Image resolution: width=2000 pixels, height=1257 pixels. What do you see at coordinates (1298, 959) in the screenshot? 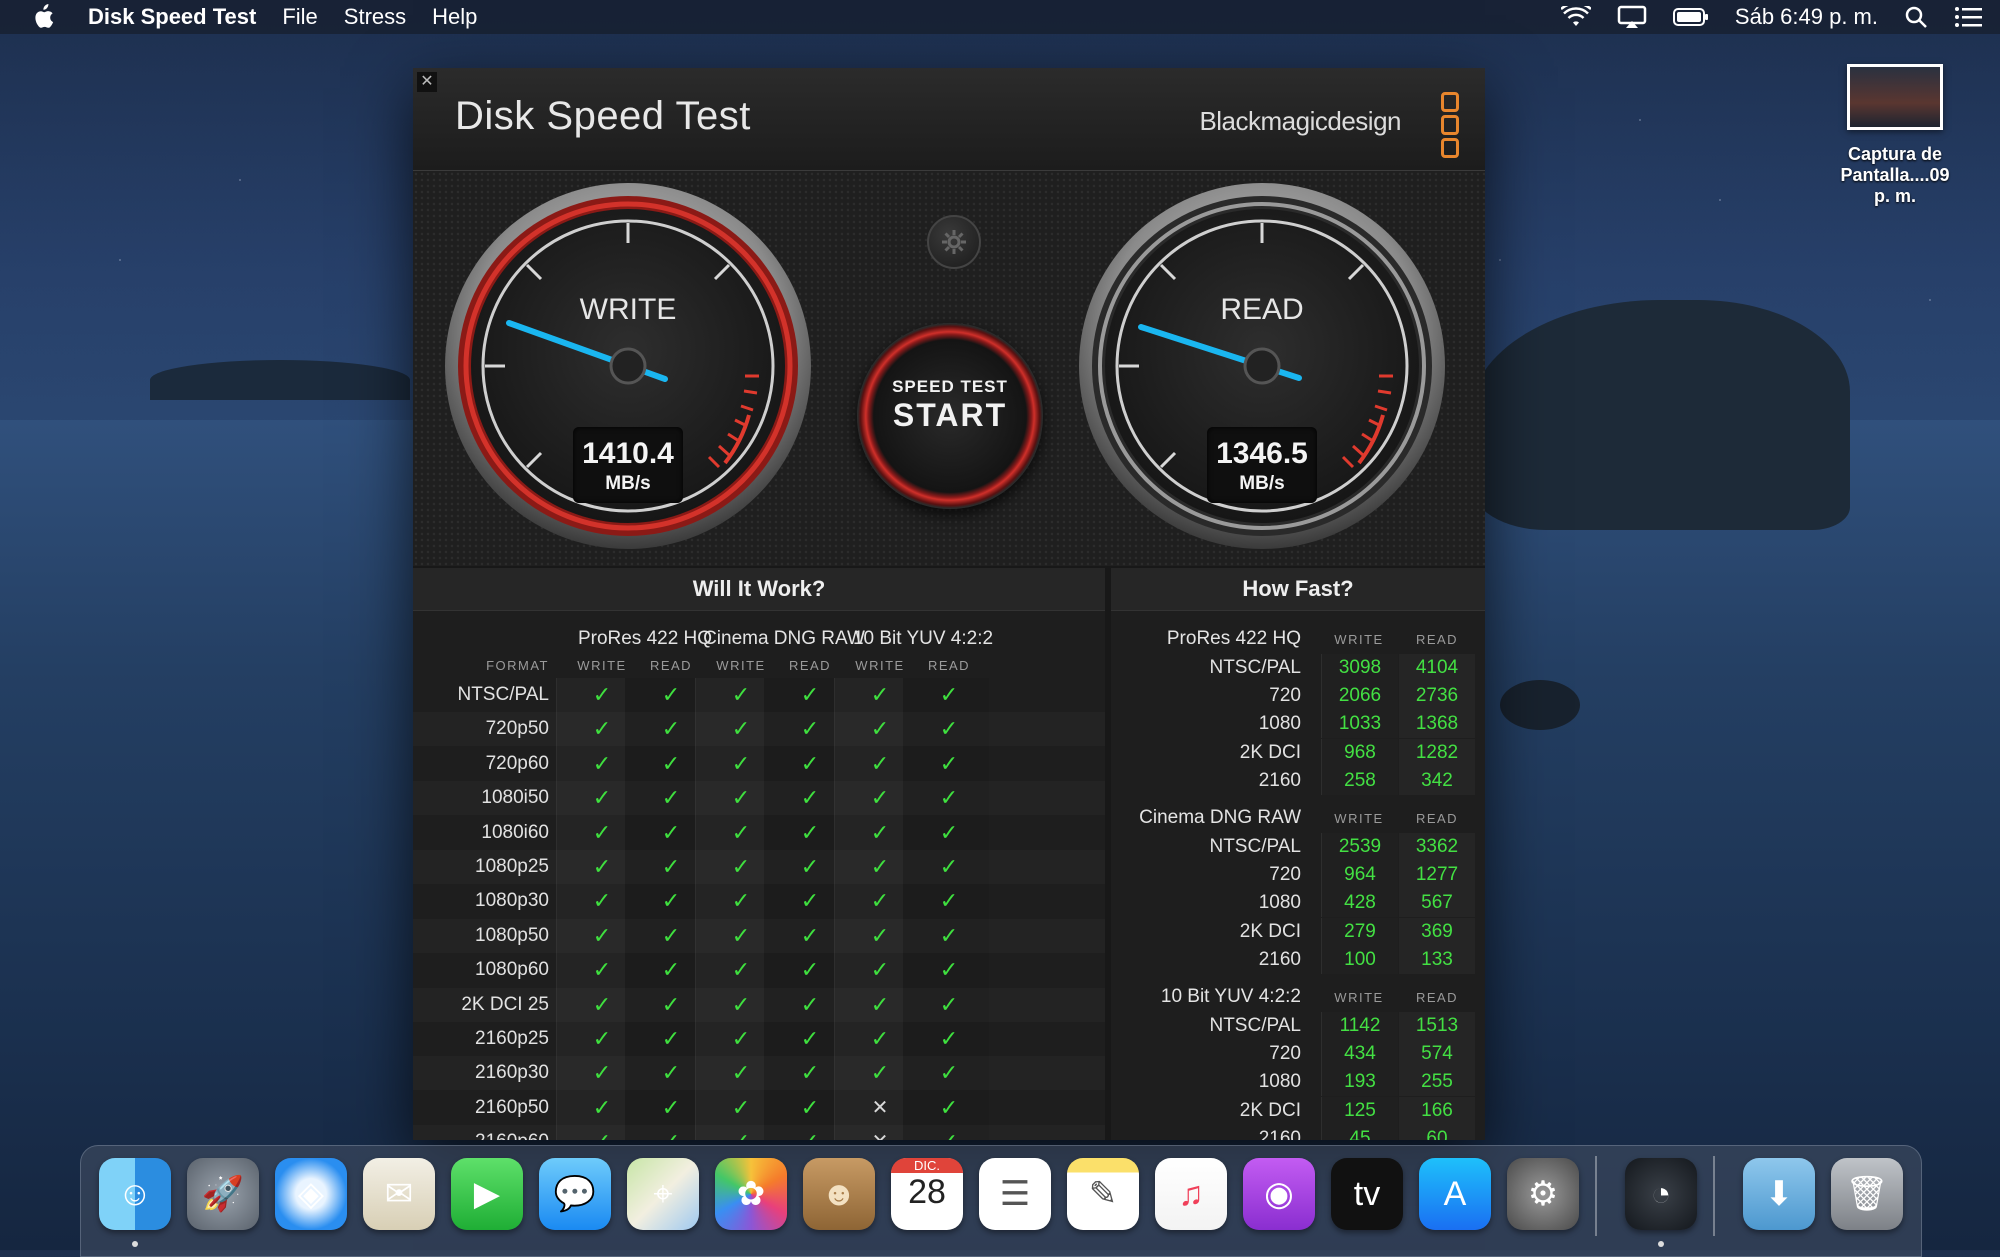
I see `how-fast-row: 2160 100 133` at bounding box center [1298, 959].